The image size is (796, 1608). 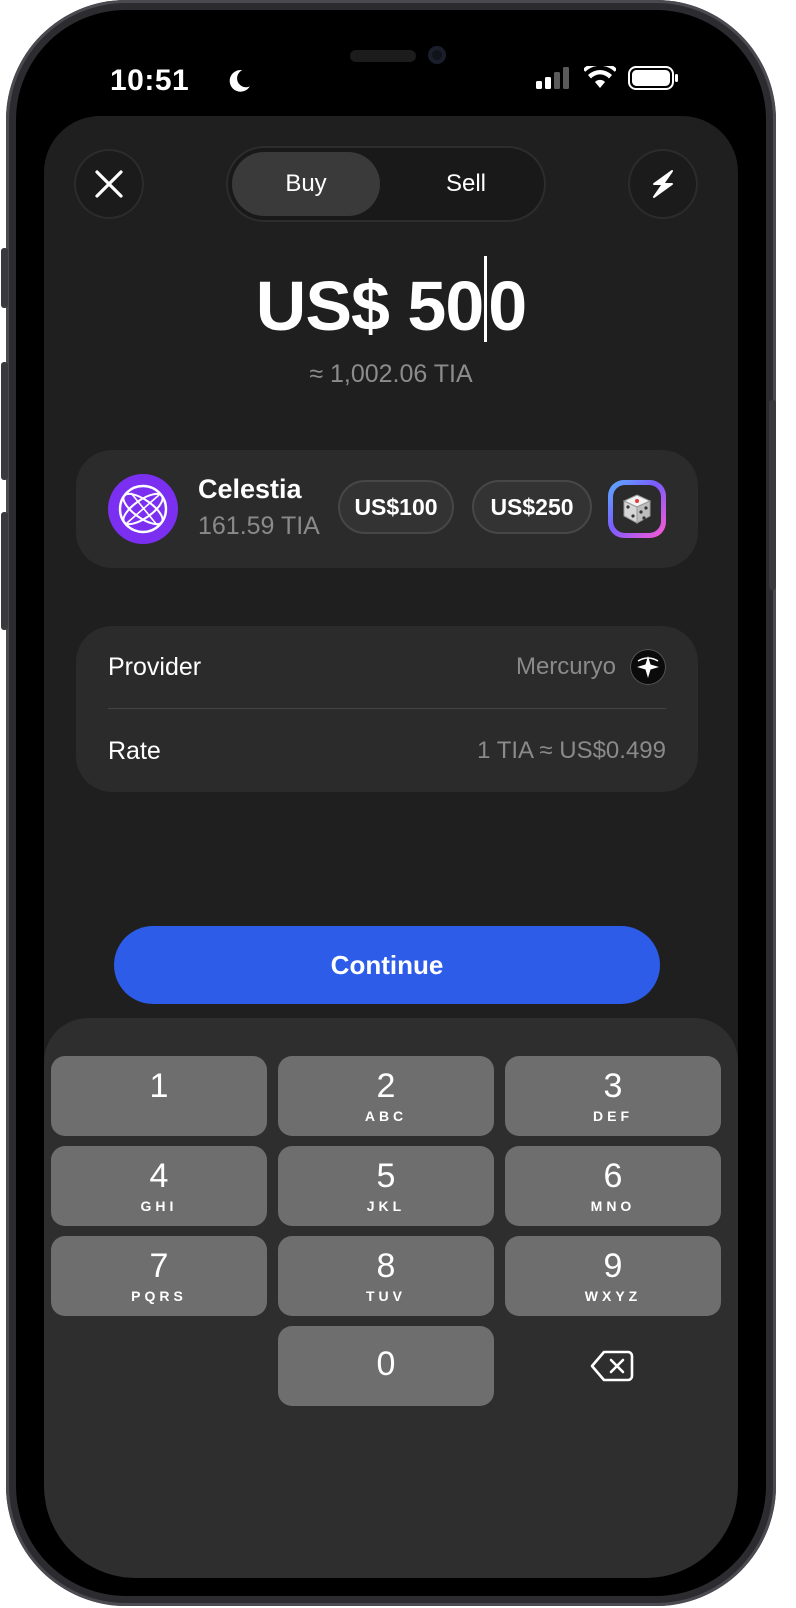 I want to click on tab-buy: Buy, so click(x=306, y=184).